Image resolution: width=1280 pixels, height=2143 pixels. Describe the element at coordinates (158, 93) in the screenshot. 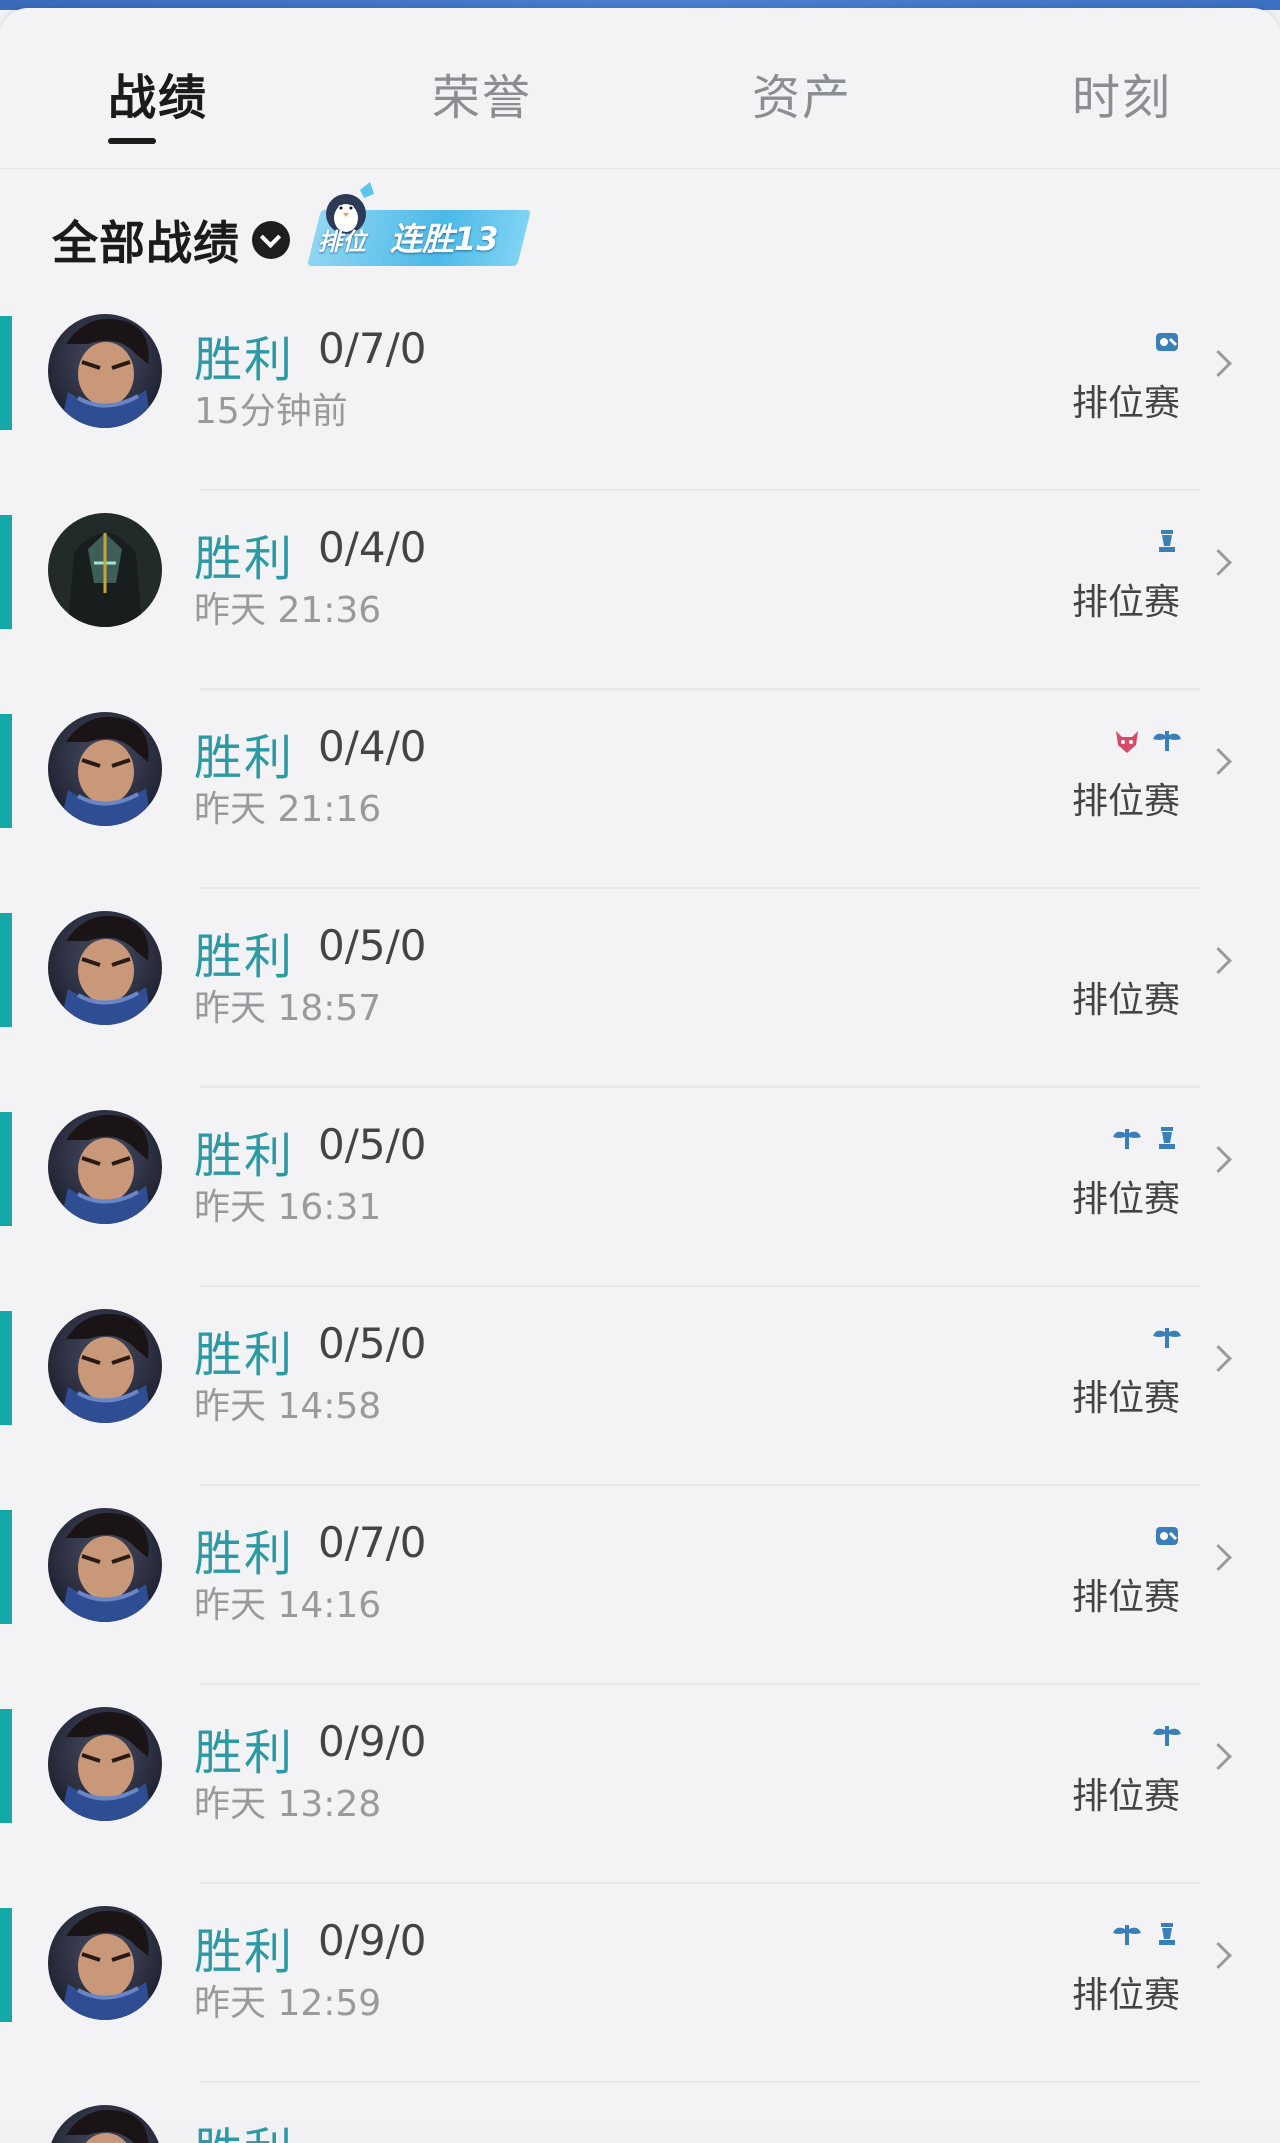

I see `tab-records: 战绩` at that location.